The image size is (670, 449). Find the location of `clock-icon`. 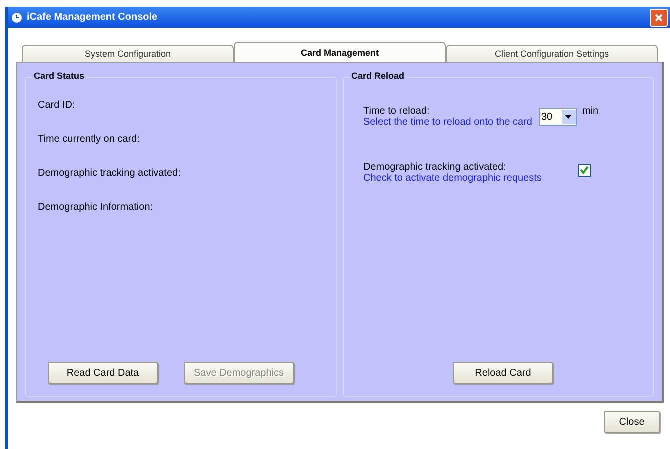

clock-icon is located at coordinates (17, 18).